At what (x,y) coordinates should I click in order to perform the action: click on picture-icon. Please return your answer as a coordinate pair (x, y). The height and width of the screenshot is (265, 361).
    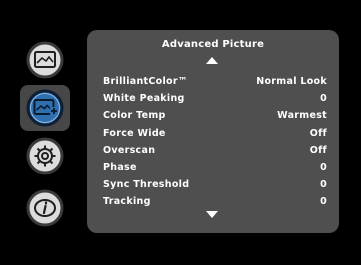
    Looking at the image, I should click on (45, 60).